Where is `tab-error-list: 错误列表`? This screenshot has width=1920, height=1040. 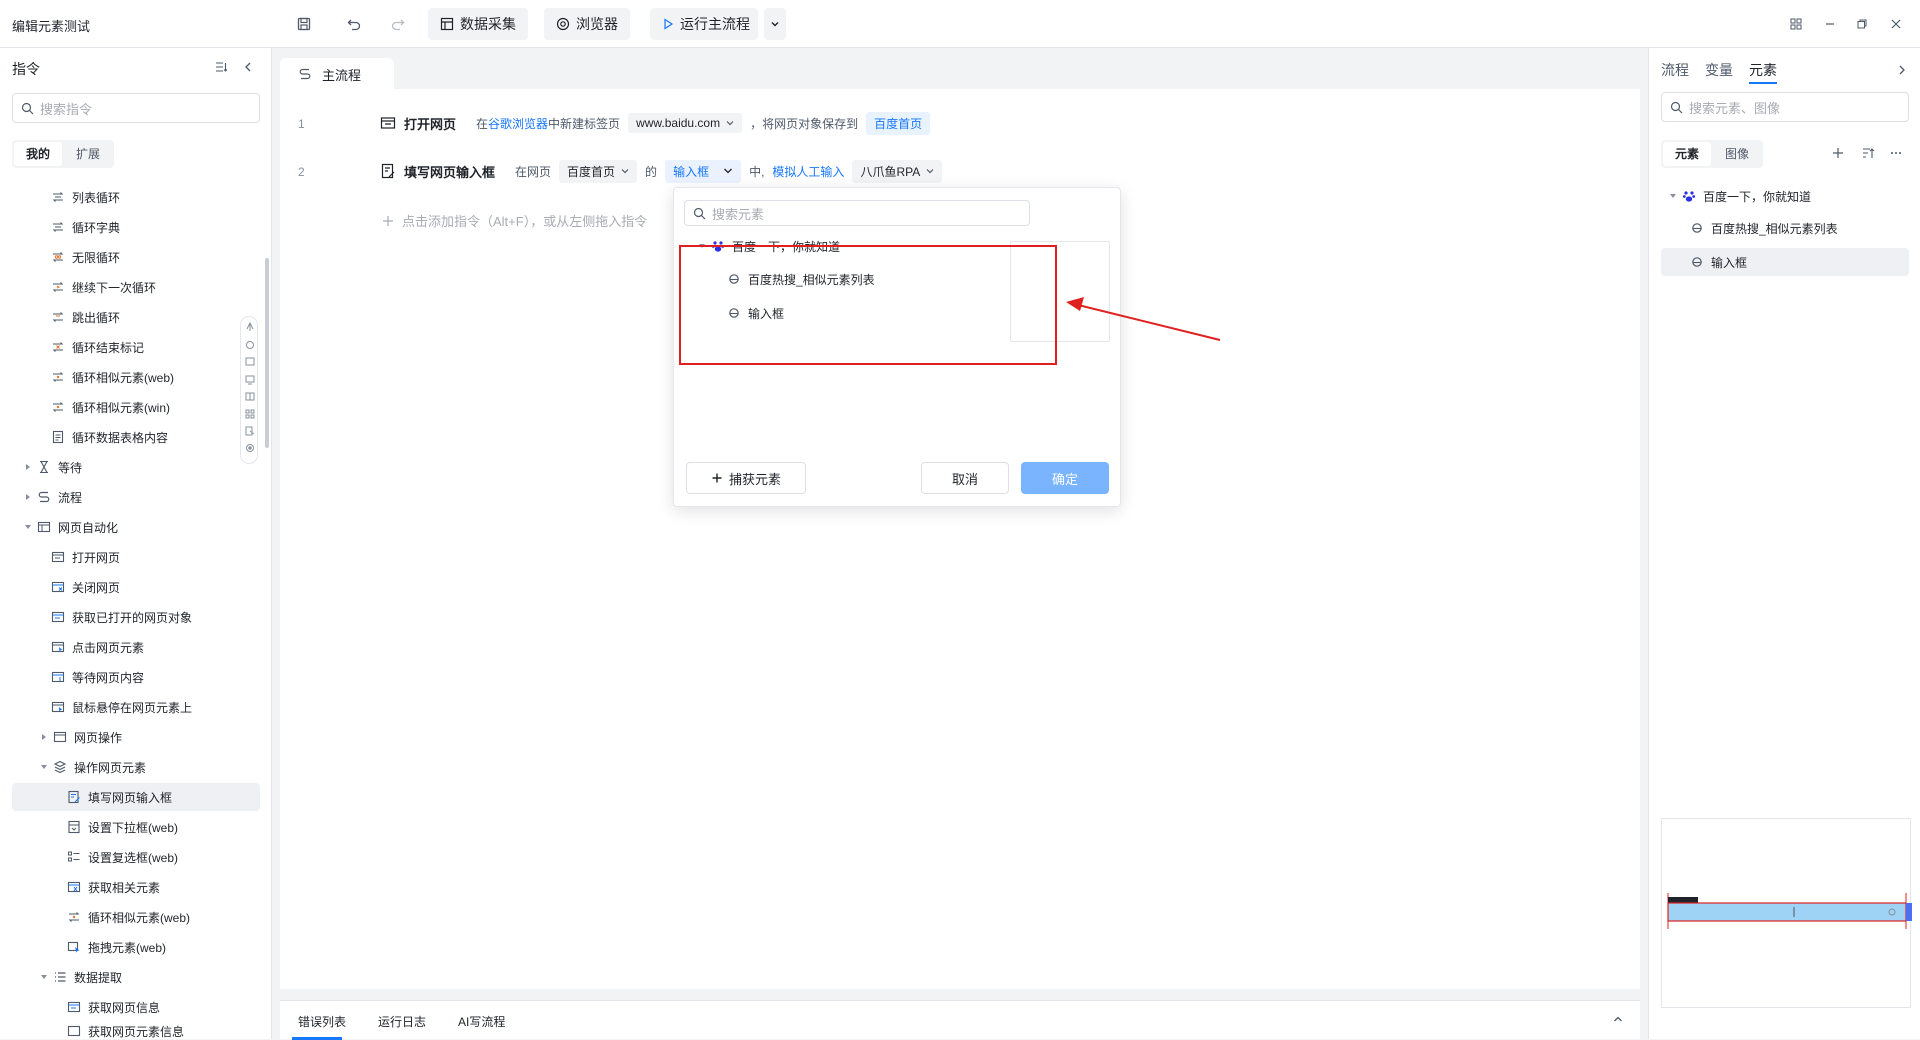 tab-error-list: 错误列表 is located at coordinates (322, 1021).